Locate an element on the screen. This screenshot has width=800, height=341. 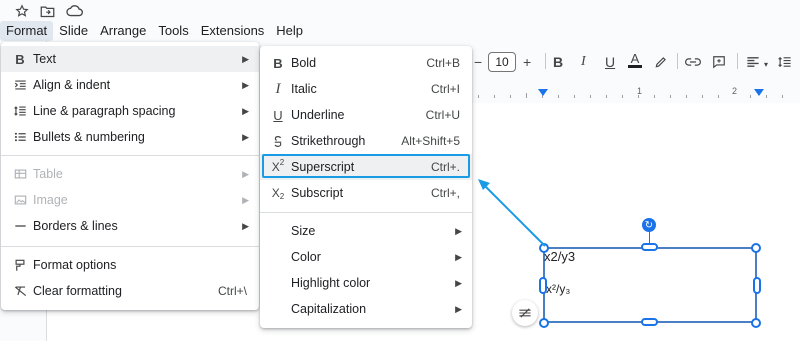
menu-item-label: Underline is located at coordinates (318, 115).